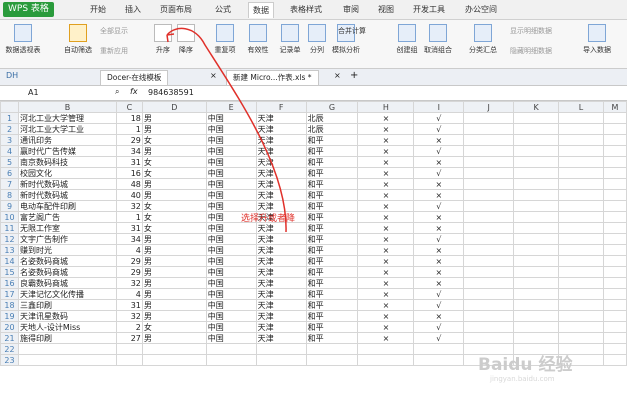 The width and height of the screenshot is (627, 405). Describe the element at coordinates (268, 219) in the screenshot. I see `annotation-text: 选择升或者降` at that location.